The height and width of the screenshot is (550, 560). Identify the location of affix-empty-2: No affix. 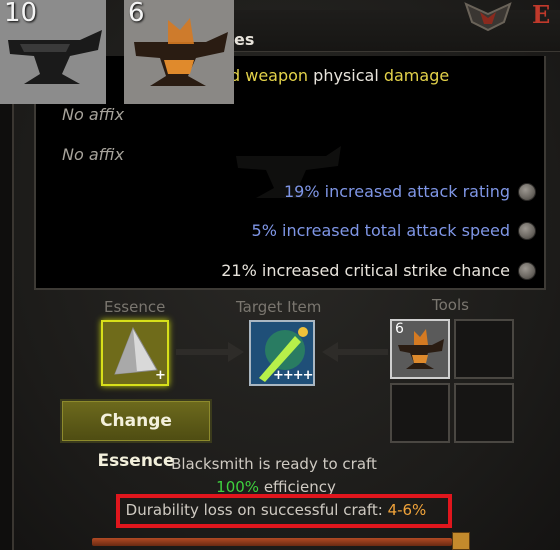
(93, 154).